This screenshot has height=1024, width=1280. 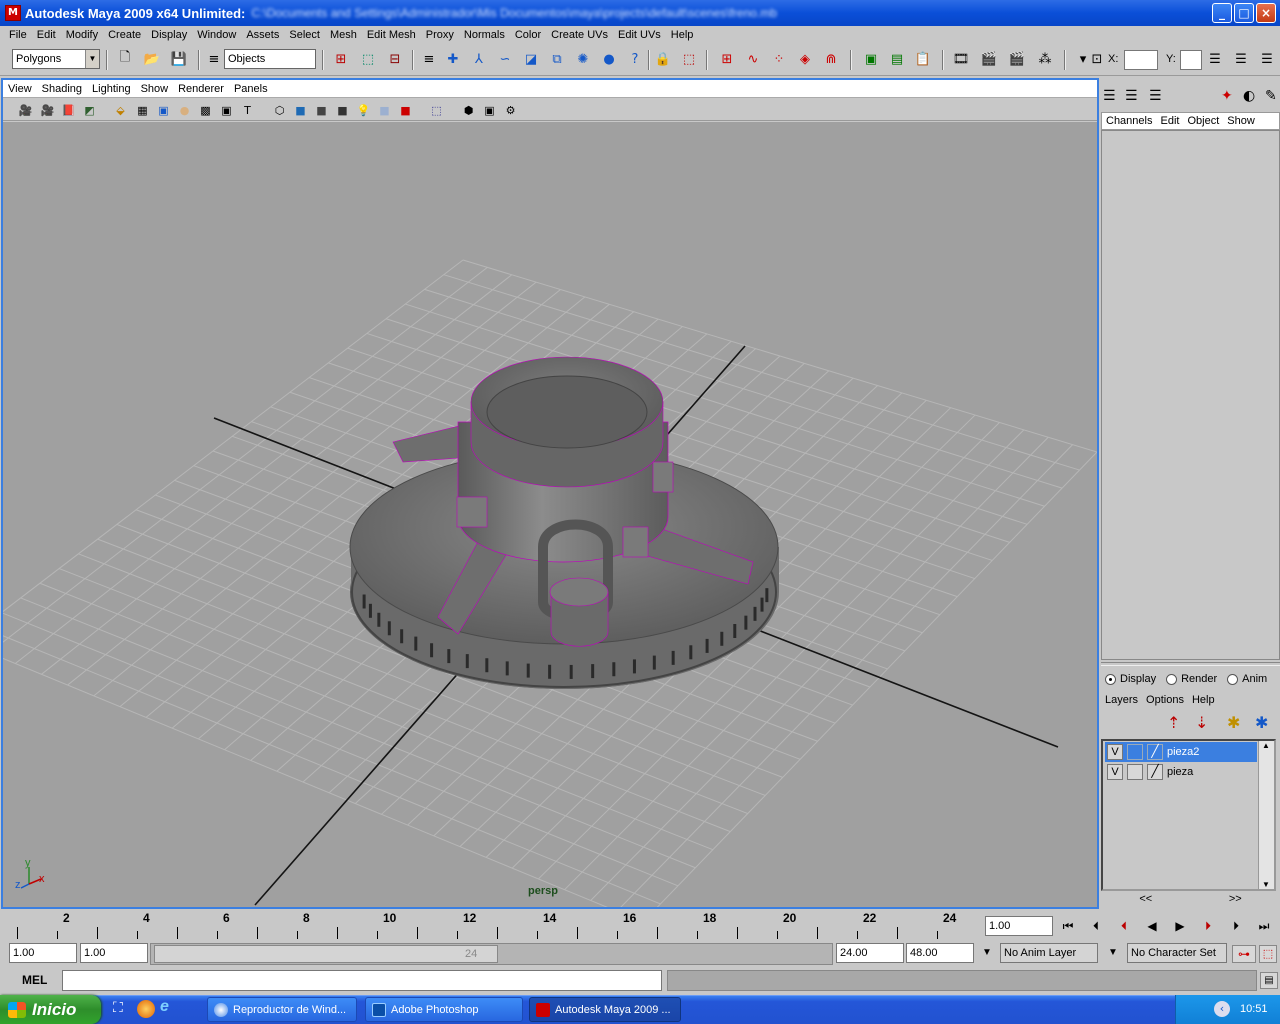 What do you see at coordinates (1177, 953) in the screenshot?
I see `character-set-dropdown: No Character Set` at bounding box center [1177, 953].